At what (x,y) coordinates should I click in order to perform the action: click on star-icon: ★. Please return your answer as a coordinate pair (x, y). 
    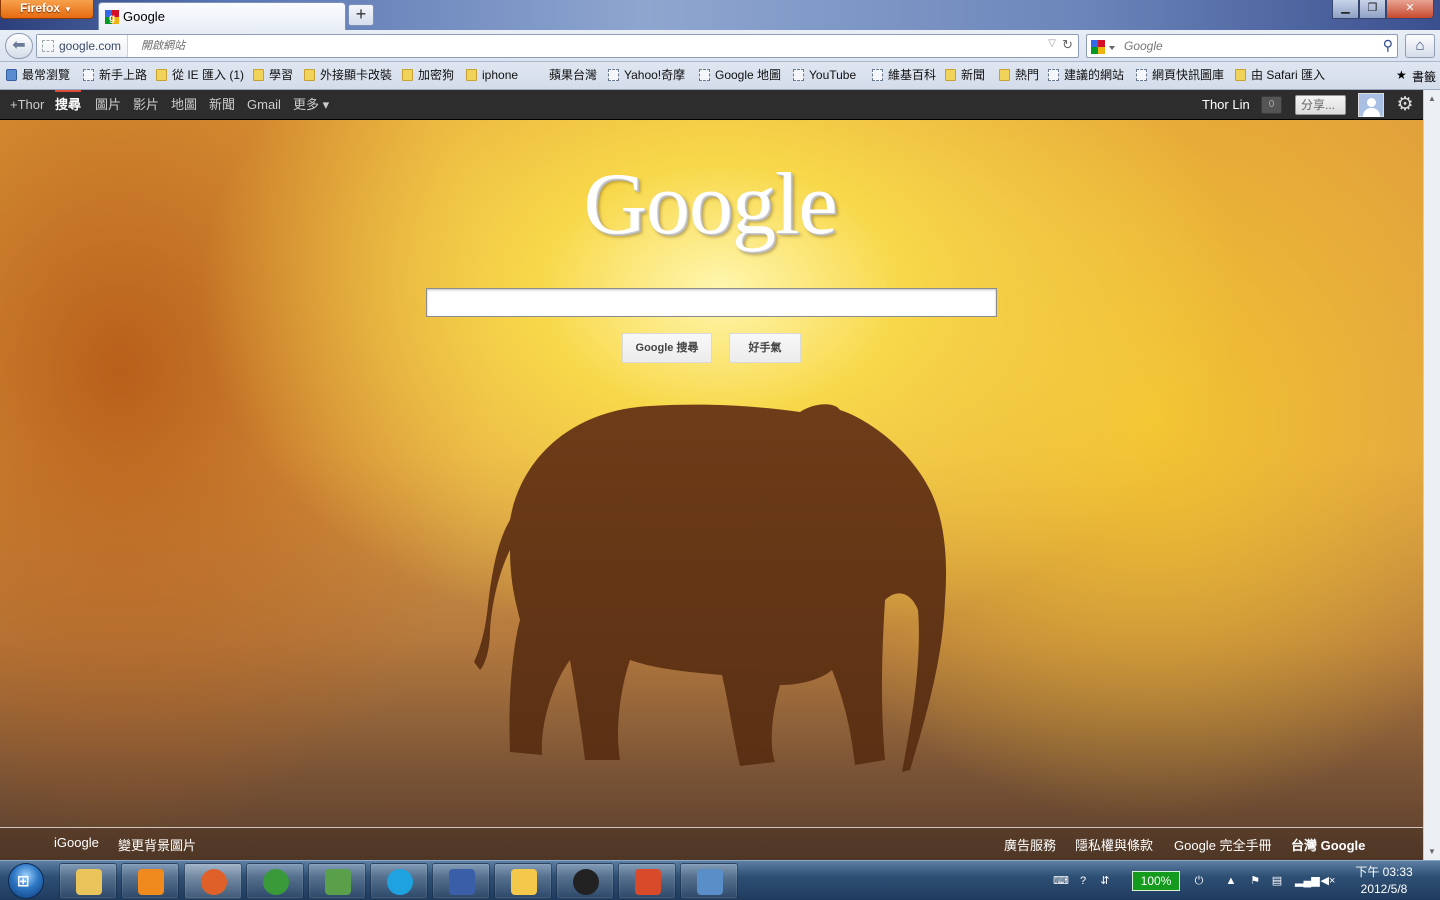
    Looking at the image, I should click on (1401, 75).